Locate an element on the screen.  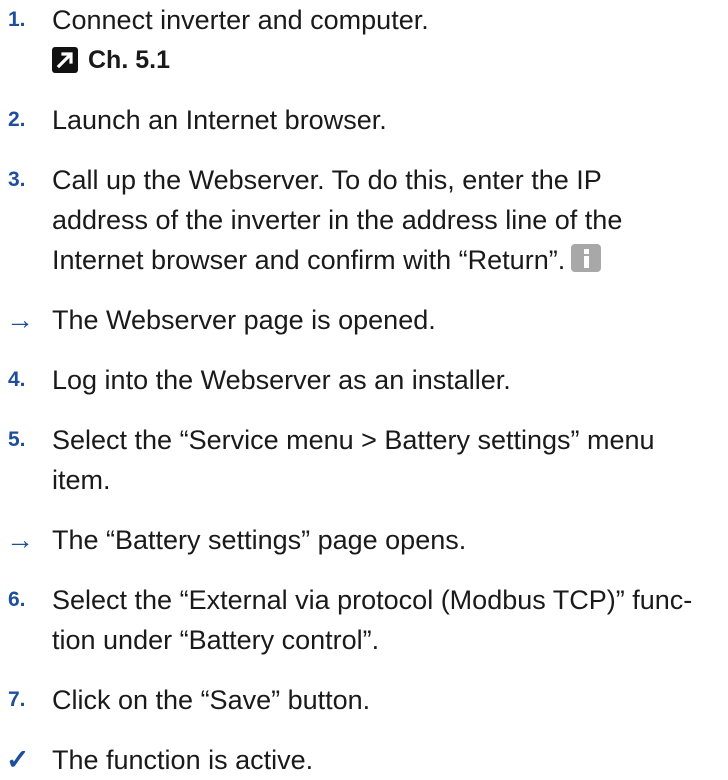
step-text: Connect inverter and computer. Ch. 5.1 is located at coordinates (388, 40).